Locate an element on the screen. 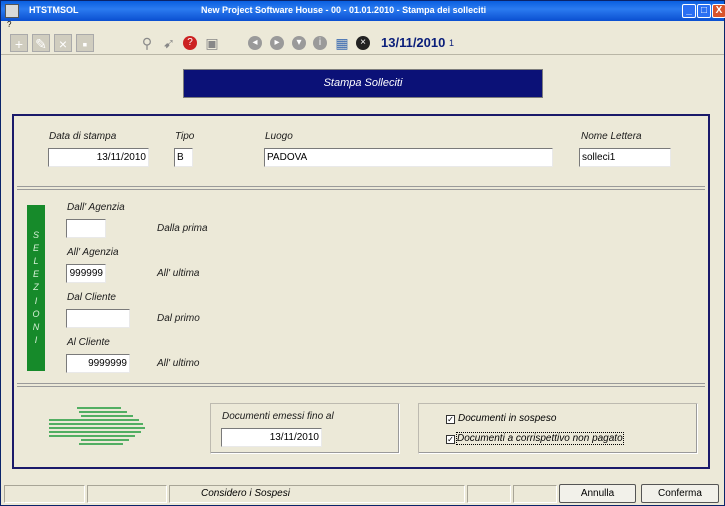  sospeso-checkbox: ✓ is located at coordinates (450, 419).